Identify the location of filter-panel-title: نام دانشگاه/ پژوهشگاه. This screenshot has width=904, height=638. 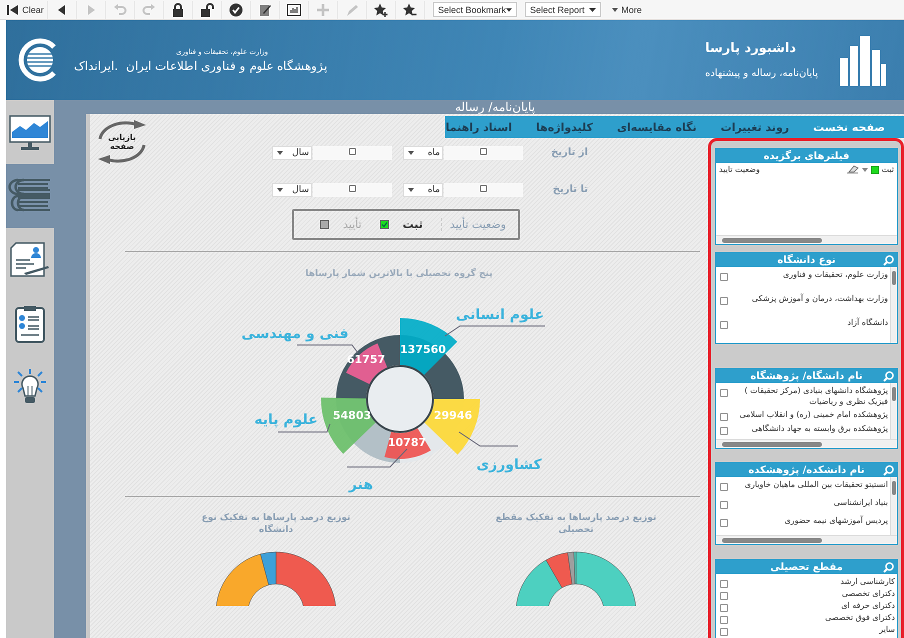
(806, 376).